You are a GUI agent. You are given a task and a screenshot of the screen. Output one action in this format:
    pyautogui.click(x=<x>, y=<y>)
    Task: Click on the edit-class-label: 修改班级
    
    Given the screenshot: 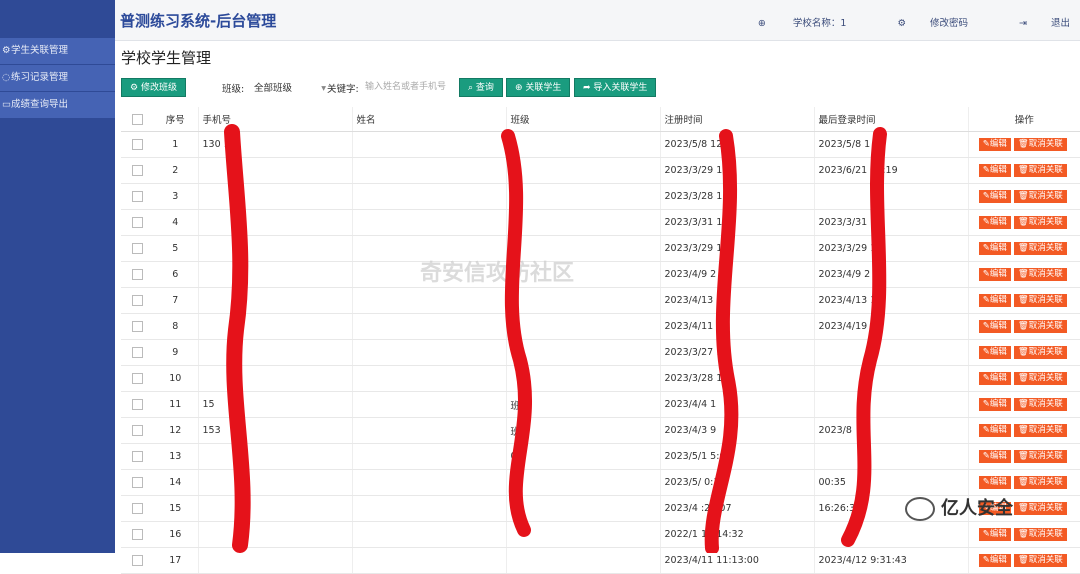 What is the action you would take?
    pyautogui.click(x=158, y=88)
    